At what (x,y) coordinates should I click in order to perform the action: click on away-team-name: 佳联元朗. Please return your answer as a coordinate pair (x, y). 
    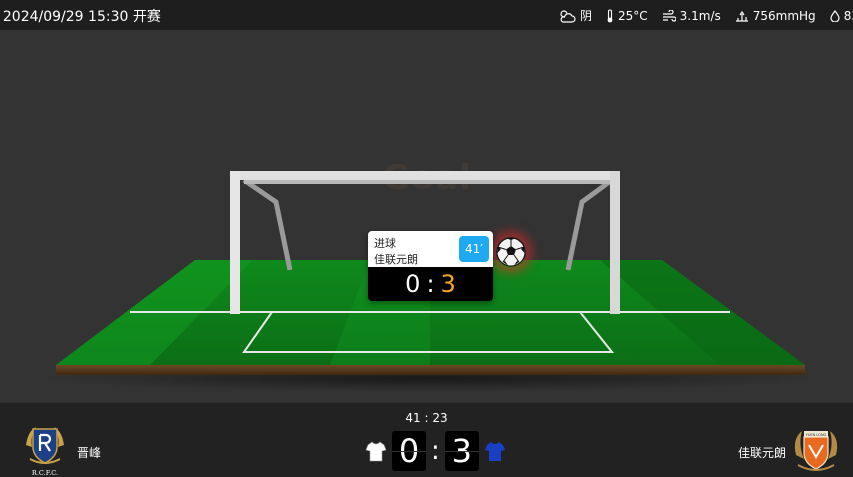
    Looking at the image, I should click on (761, 453).